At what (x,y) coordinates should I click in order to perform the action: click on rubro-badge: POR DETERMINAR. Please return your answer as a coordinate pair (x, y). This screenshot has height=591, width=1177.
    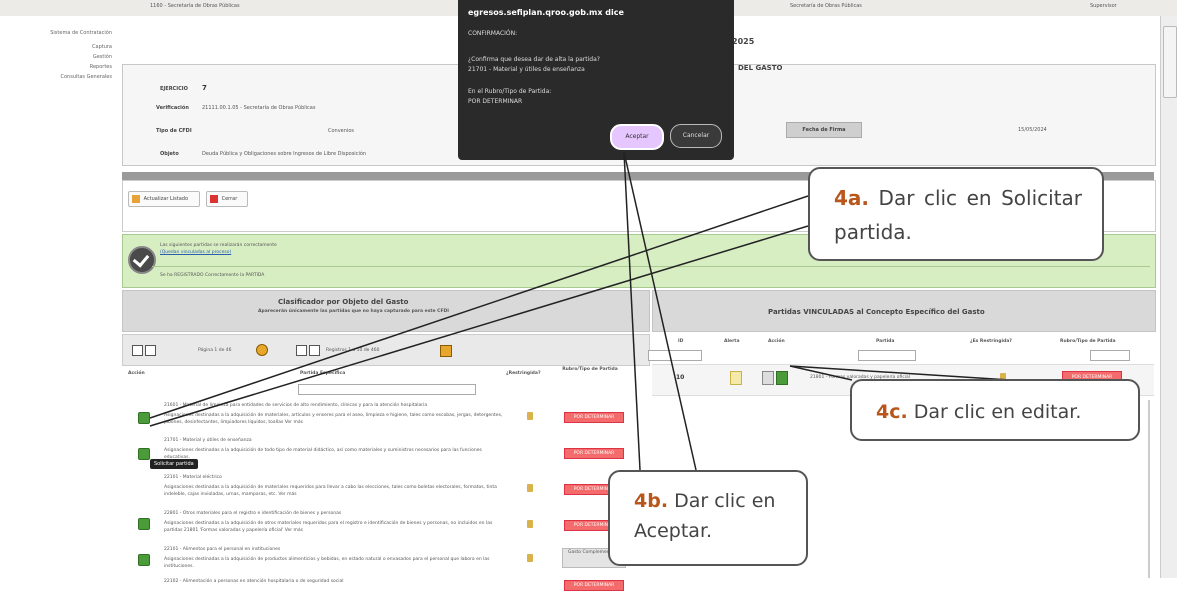
    Looking at the image, I should click on (594, 585).